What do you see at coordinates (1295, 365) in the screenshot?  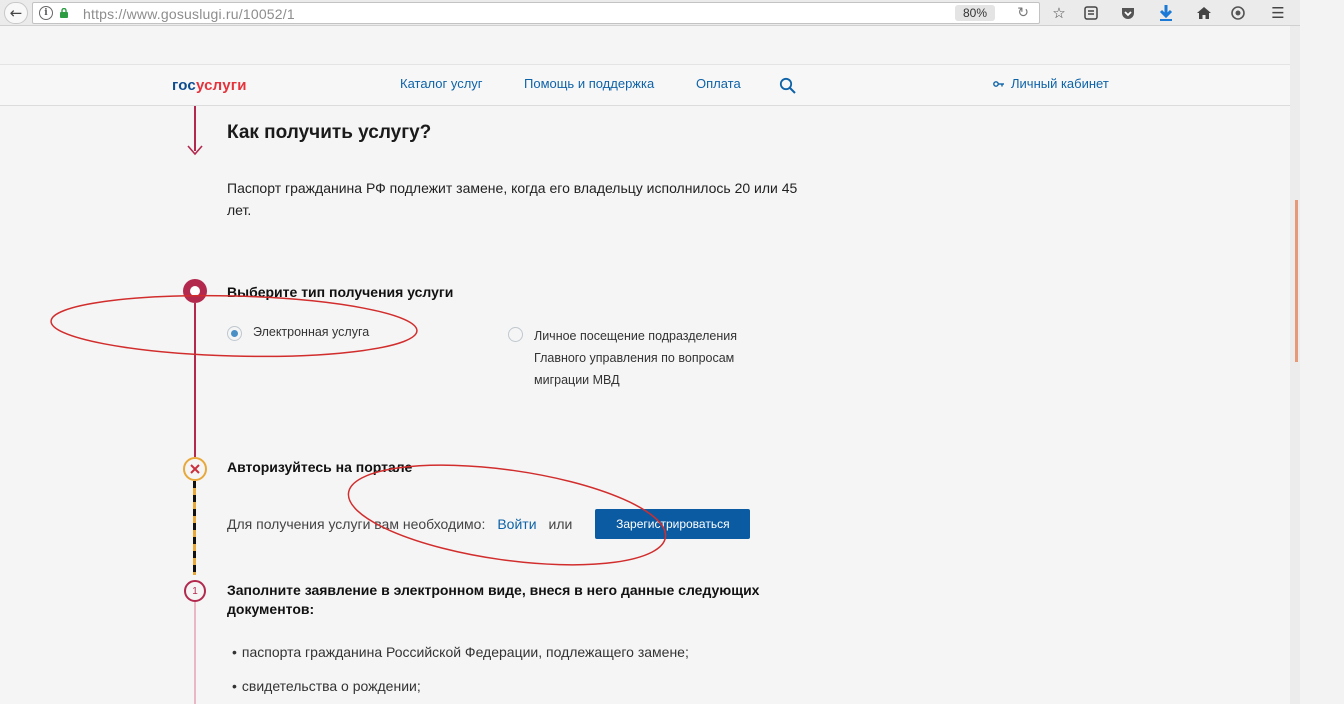 I see `scrollbar-track` at bounding box center [1295, 365].